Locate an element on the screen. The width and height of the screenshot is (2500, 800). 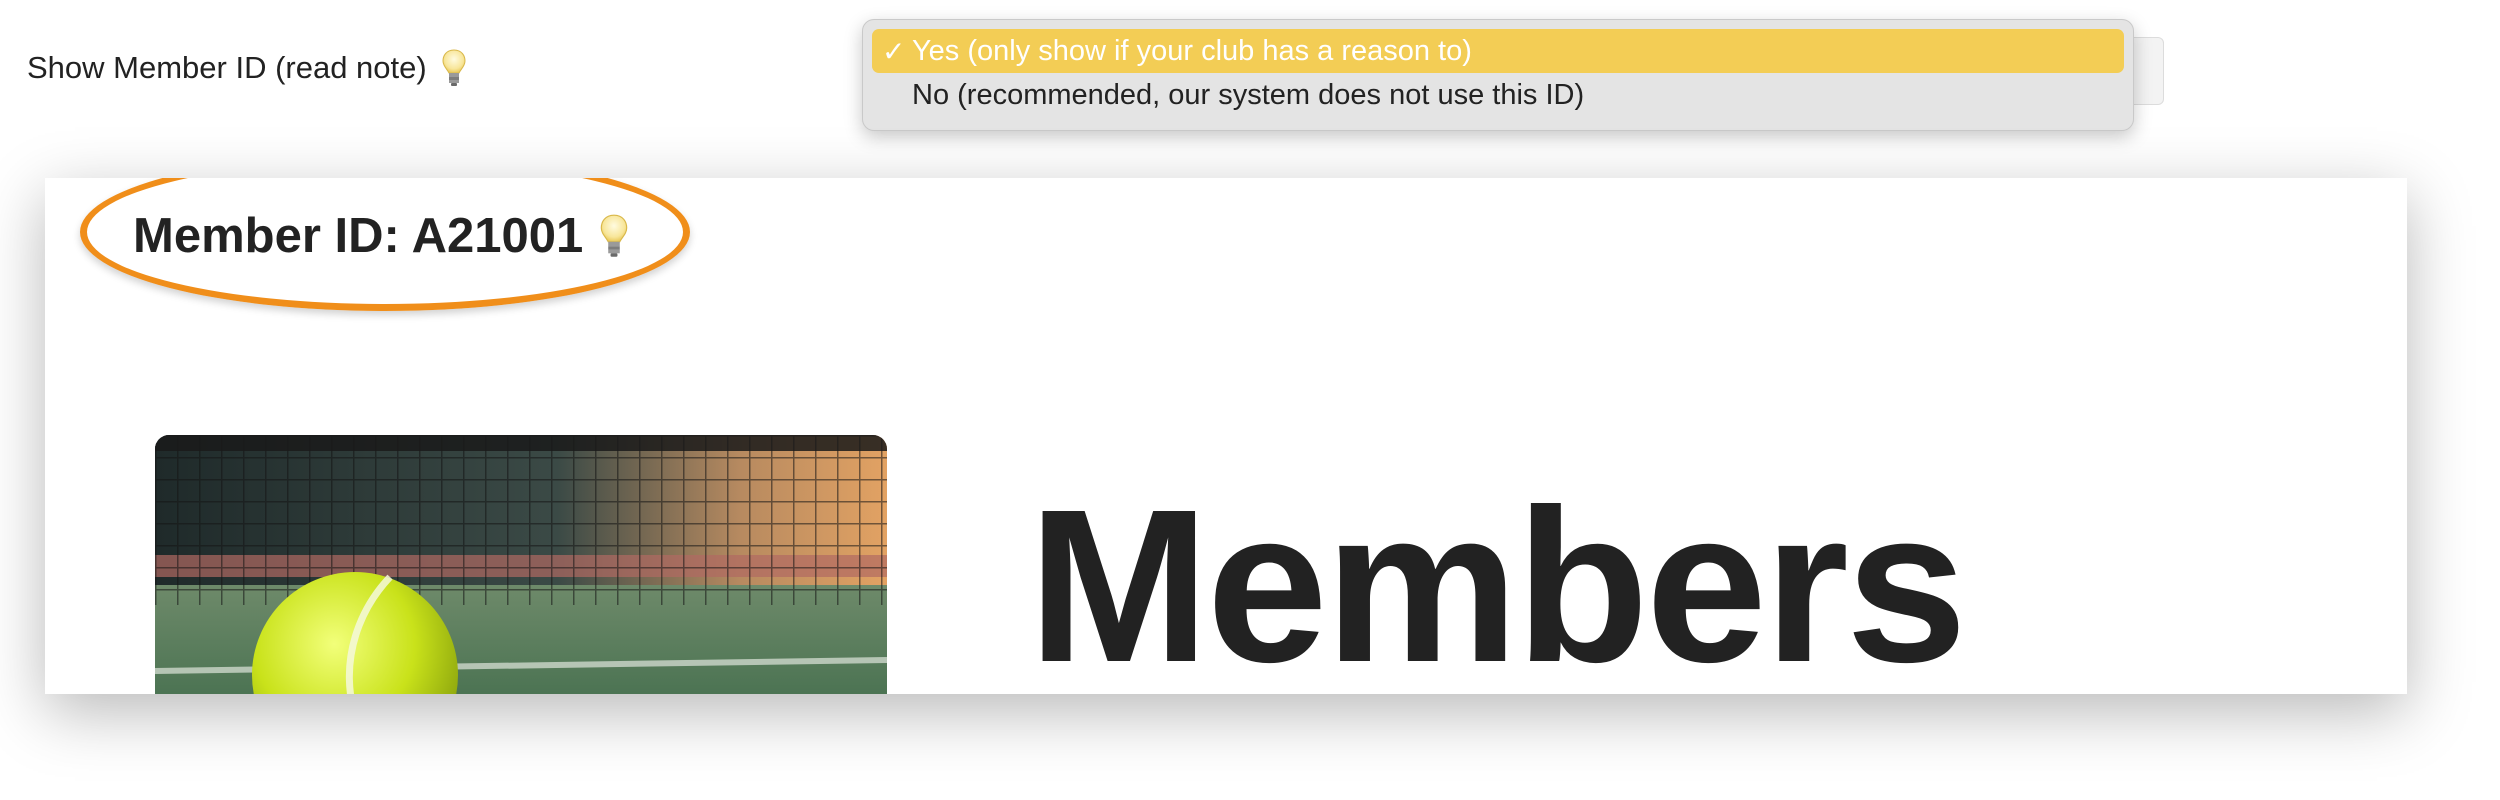
setting-label: Show Member ID (read note) is located at coordinates (247, 68).